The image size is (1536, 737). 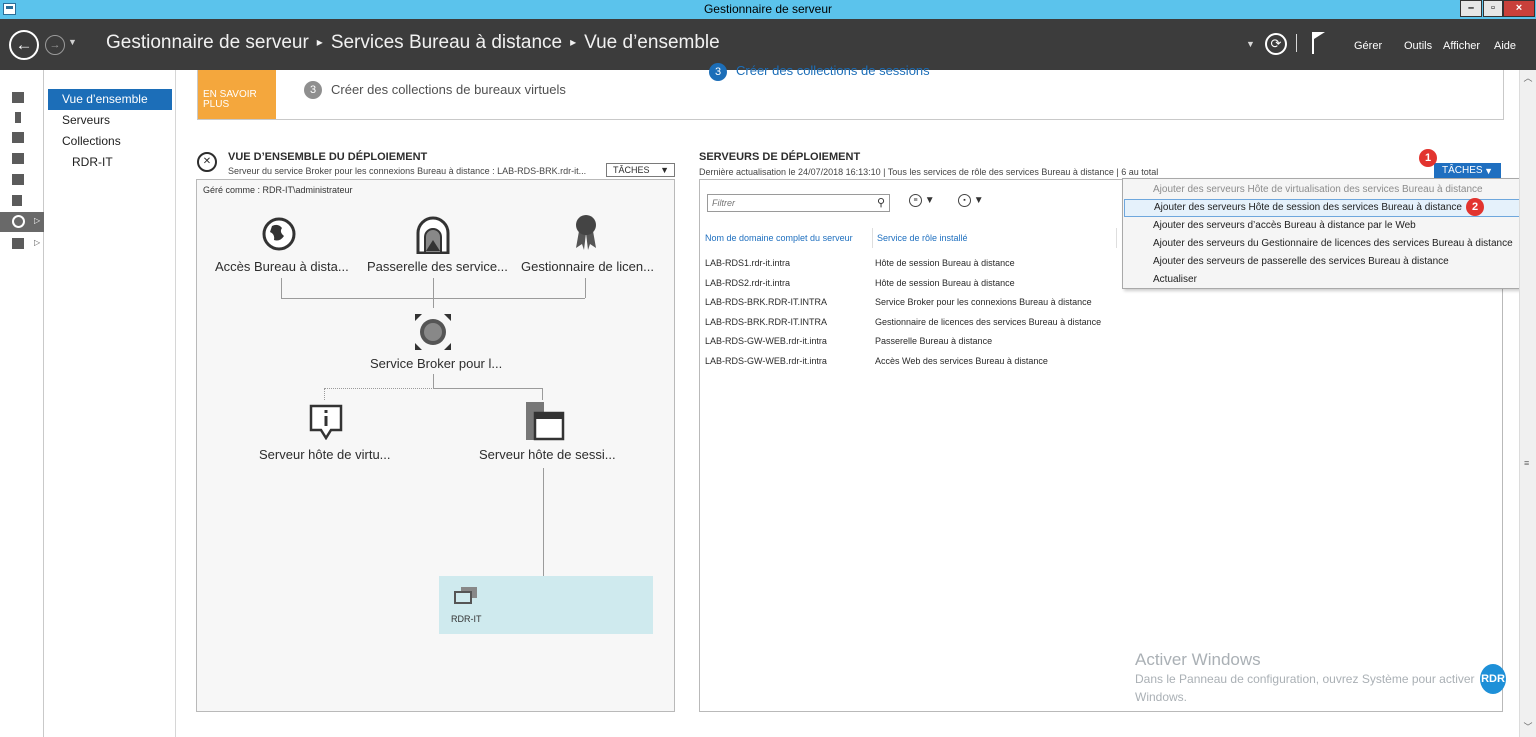 I want to click on virtualization-host-info-icon, so click(x=326, y=422).